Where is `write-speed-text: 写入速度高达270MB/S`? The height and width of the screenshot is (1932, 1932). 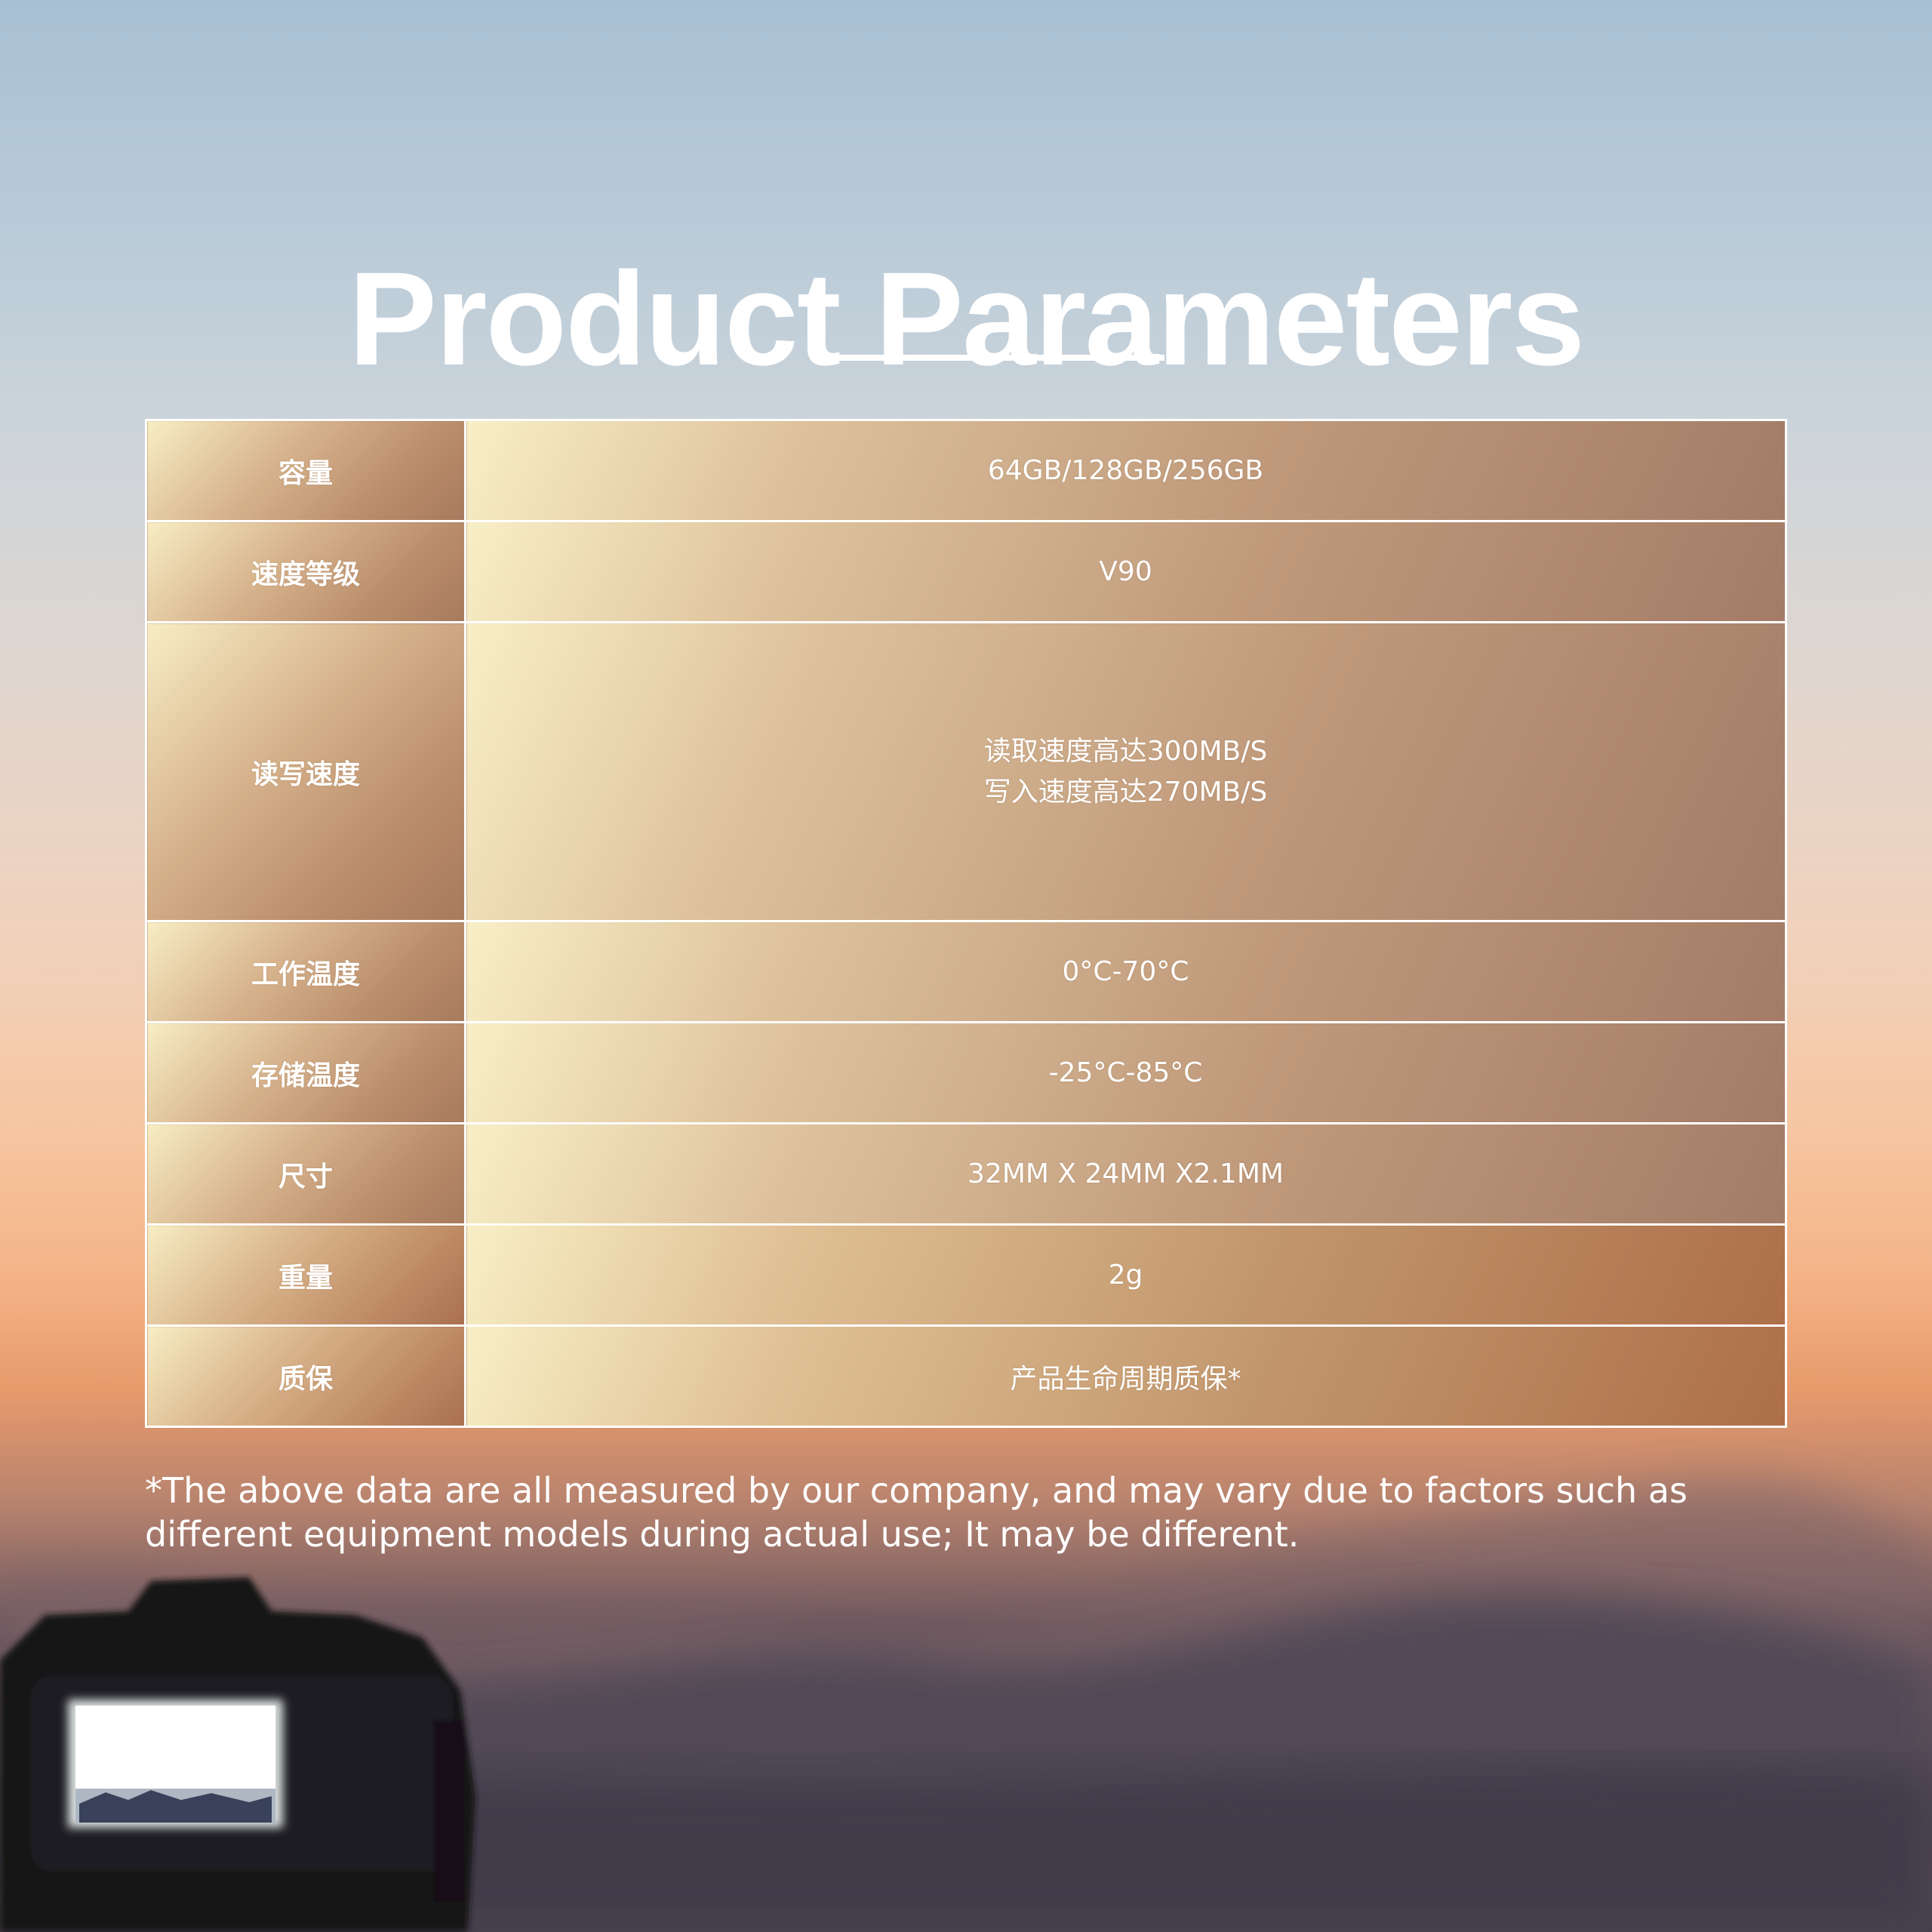 write-speed-text: 写入速度高达270MB/S is located at coordinates (1125, 792).